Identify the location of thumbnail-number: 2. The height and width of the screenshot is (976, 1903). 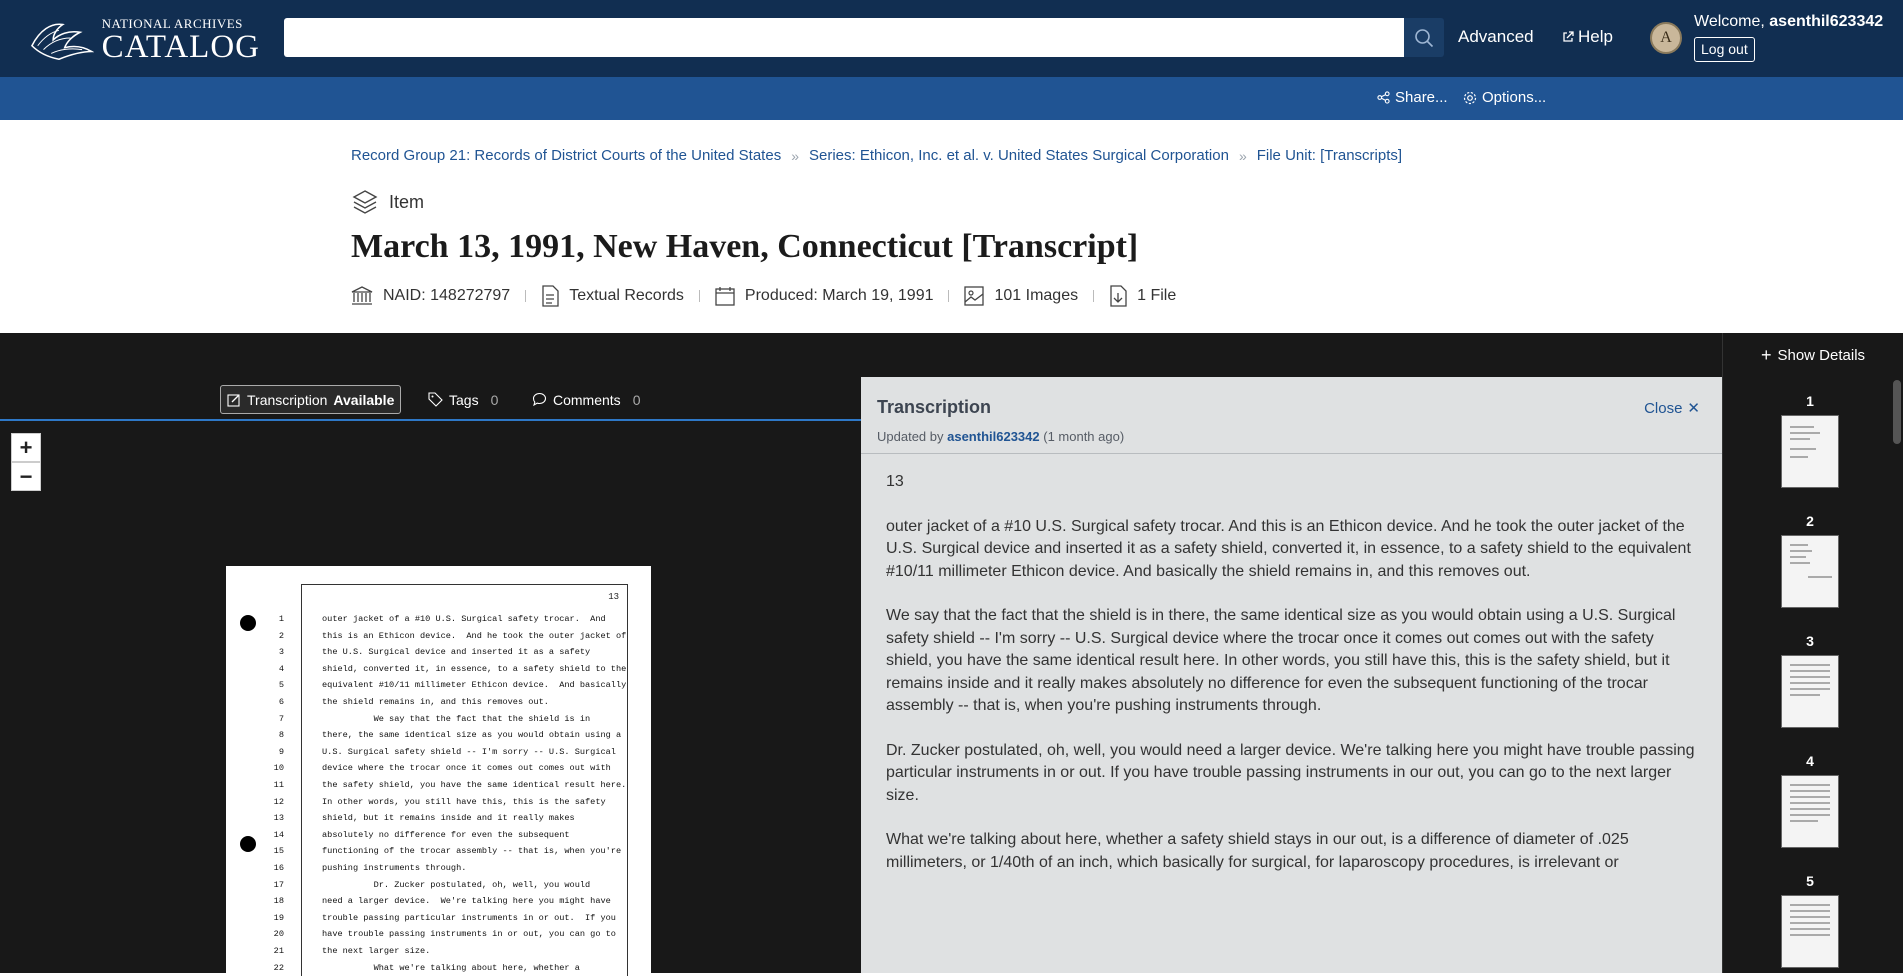
(1810, 521).